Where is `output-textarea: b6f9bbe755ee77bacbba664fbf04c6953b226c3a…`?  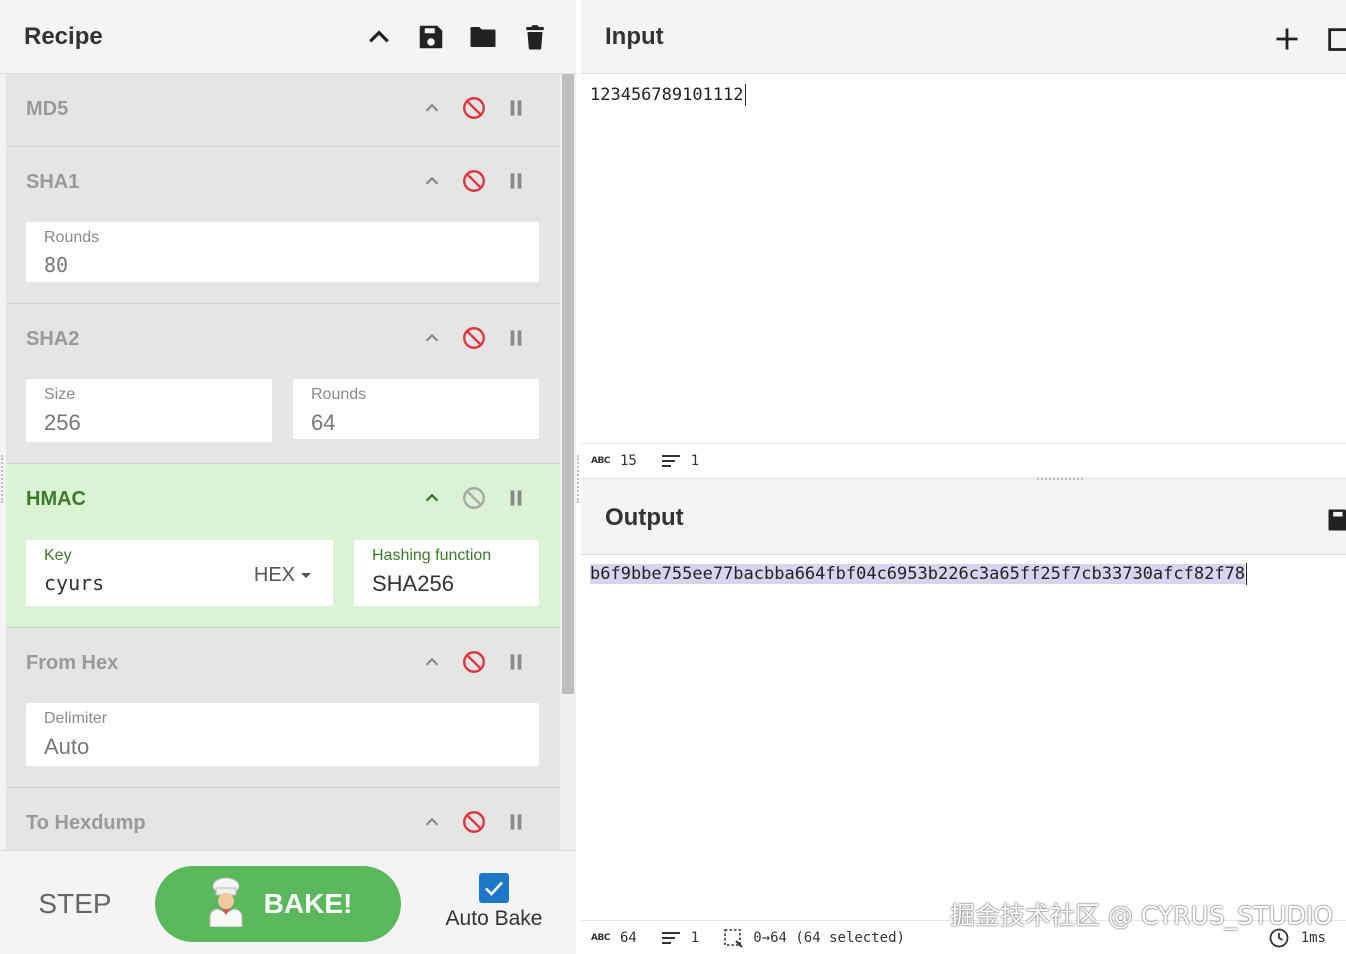 output-textarea: b6f9bbe755ee77bacbba664fbf04c6953b226c3a… is located at coordinates (919, 574).